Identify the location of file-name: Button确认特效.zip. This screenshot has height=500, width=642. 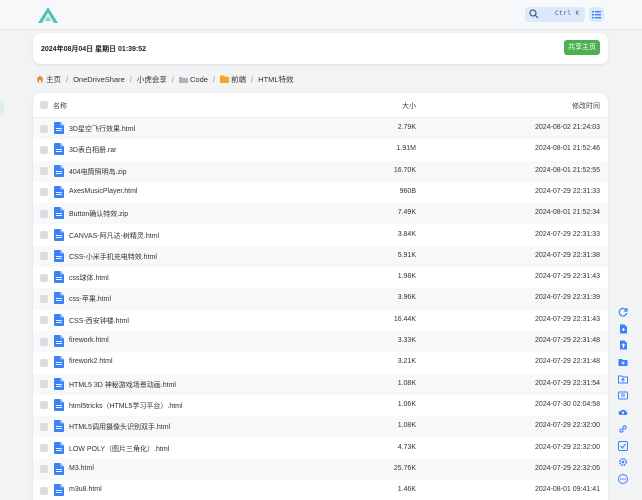
(98, 214).